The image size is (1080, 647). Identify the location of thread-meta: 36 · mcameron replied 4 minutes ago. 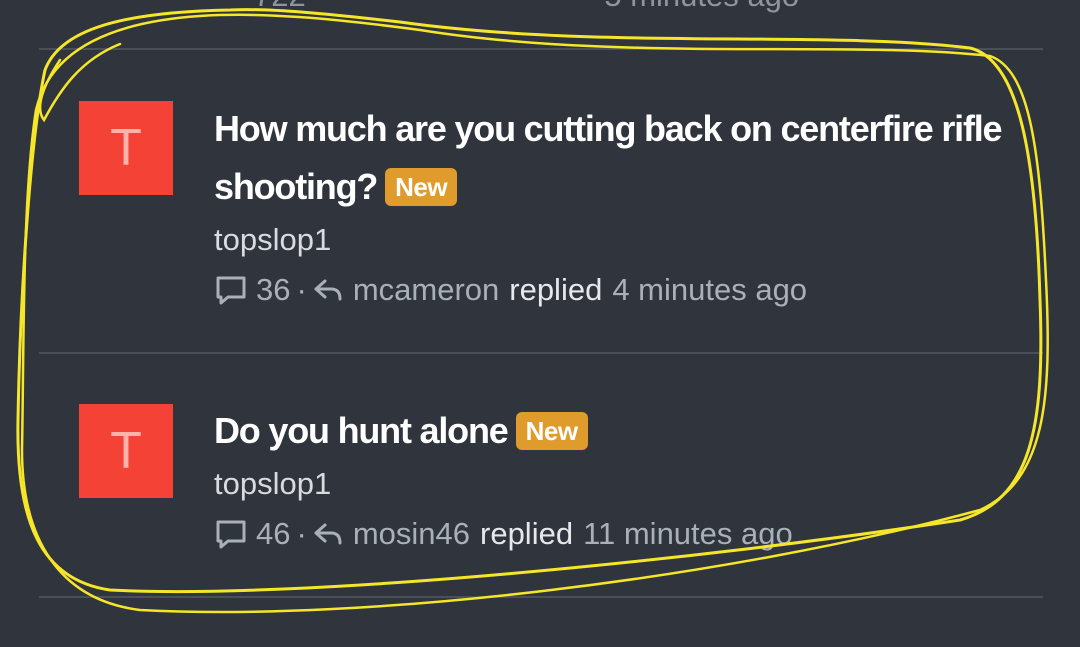
(510, 290).